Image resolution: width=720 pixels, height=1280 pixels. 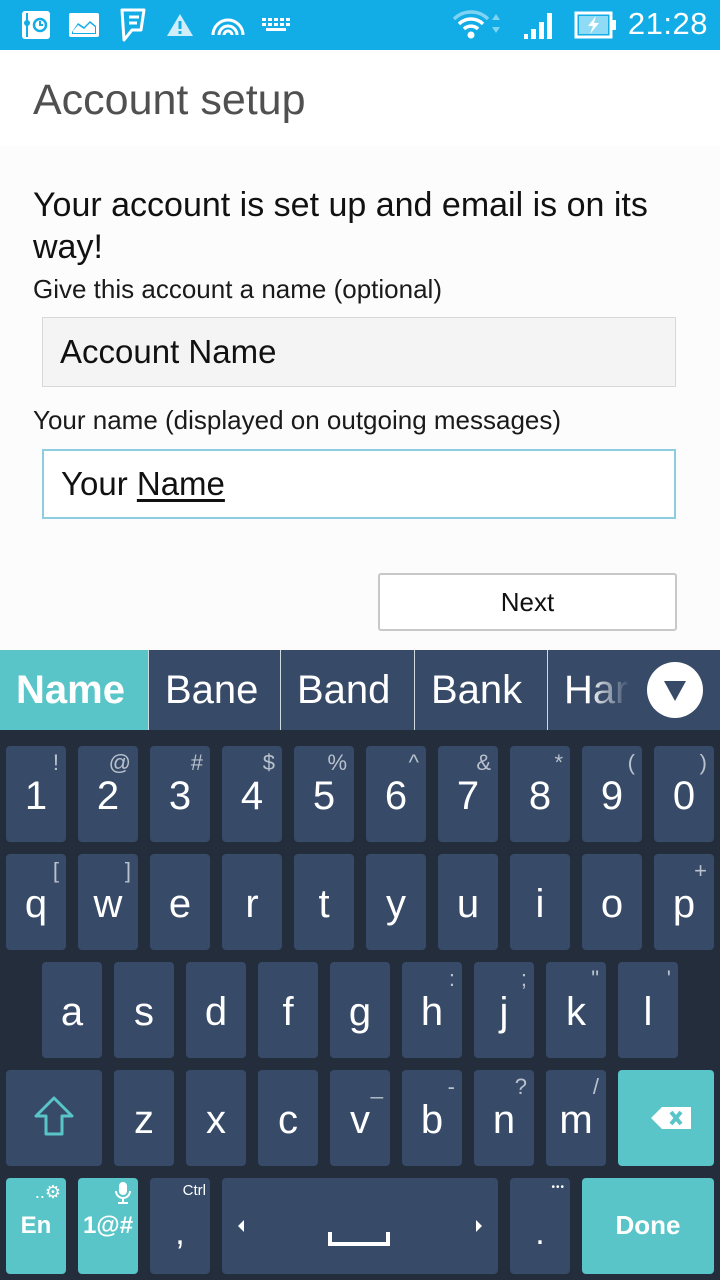 I want to click on key-label: s, so click(x=144, y=1012).